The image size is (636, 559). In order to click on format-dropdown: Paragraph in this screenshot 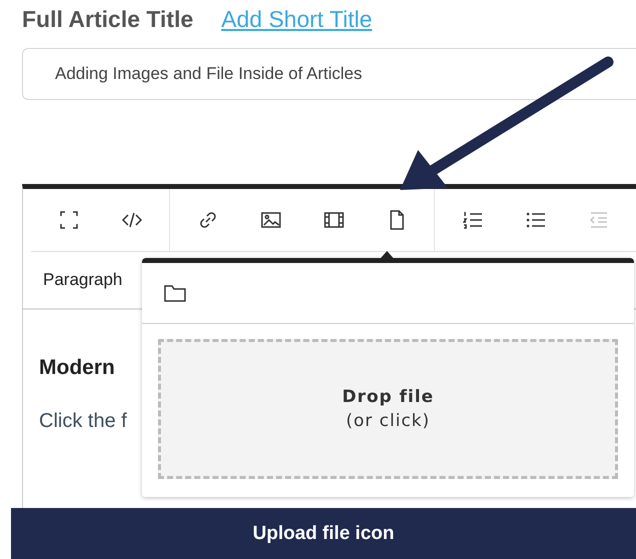, I will do `click(82, 280)`.